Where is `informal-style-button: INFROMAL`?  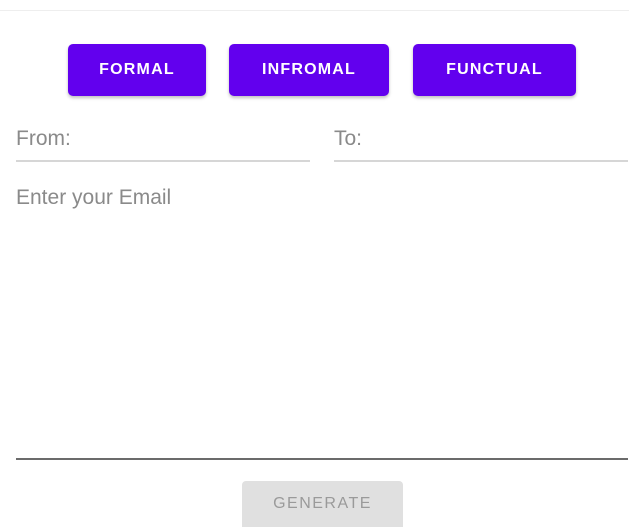 informal-style-button: INFROMAL is located at coordinates (309, 70).